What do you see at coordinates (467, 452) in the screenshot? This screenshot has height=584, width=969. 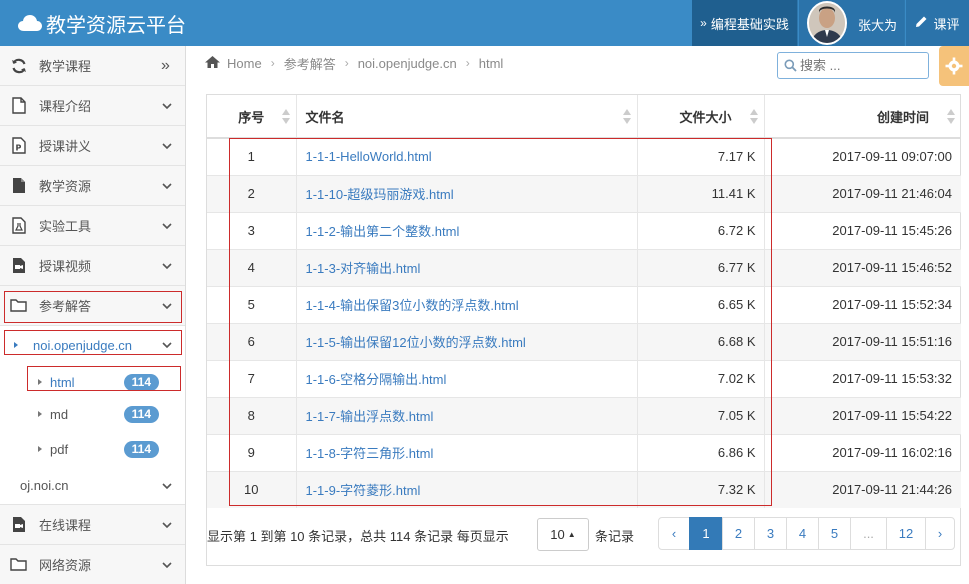 I see `file-link: 1-1-8-字符三角形.html` at bounding box center [467, 452].